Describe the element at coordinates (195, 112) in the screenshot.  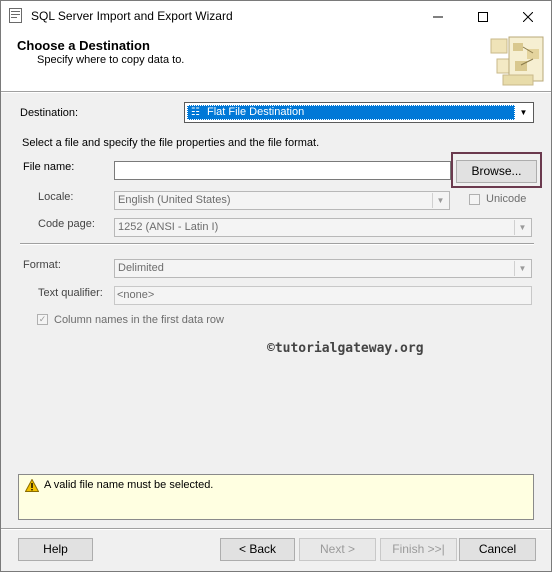
I see `flat-file-icon: ☷` at that location.